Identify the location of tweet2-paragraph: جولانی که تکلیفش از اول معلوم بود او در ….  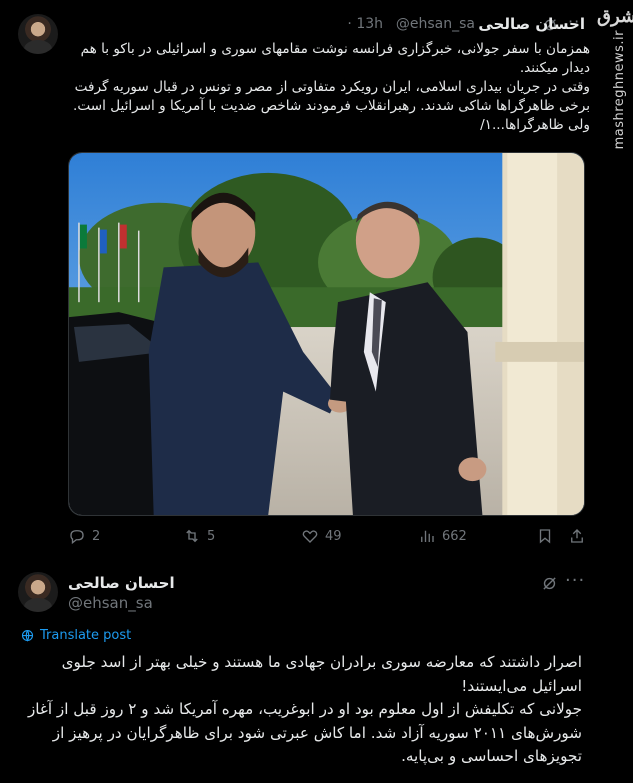
(304, 732).